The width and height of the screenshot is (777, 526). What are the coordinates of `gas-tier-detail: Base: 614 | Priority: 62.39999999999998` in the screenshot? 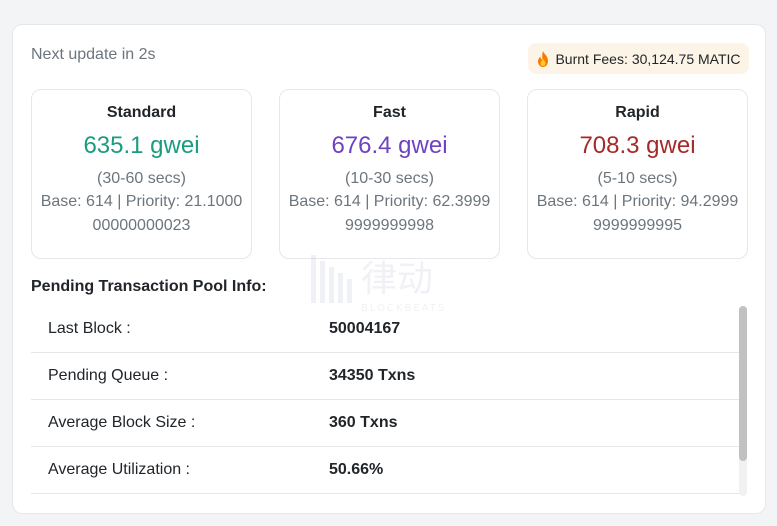 It's located at (389, 213).